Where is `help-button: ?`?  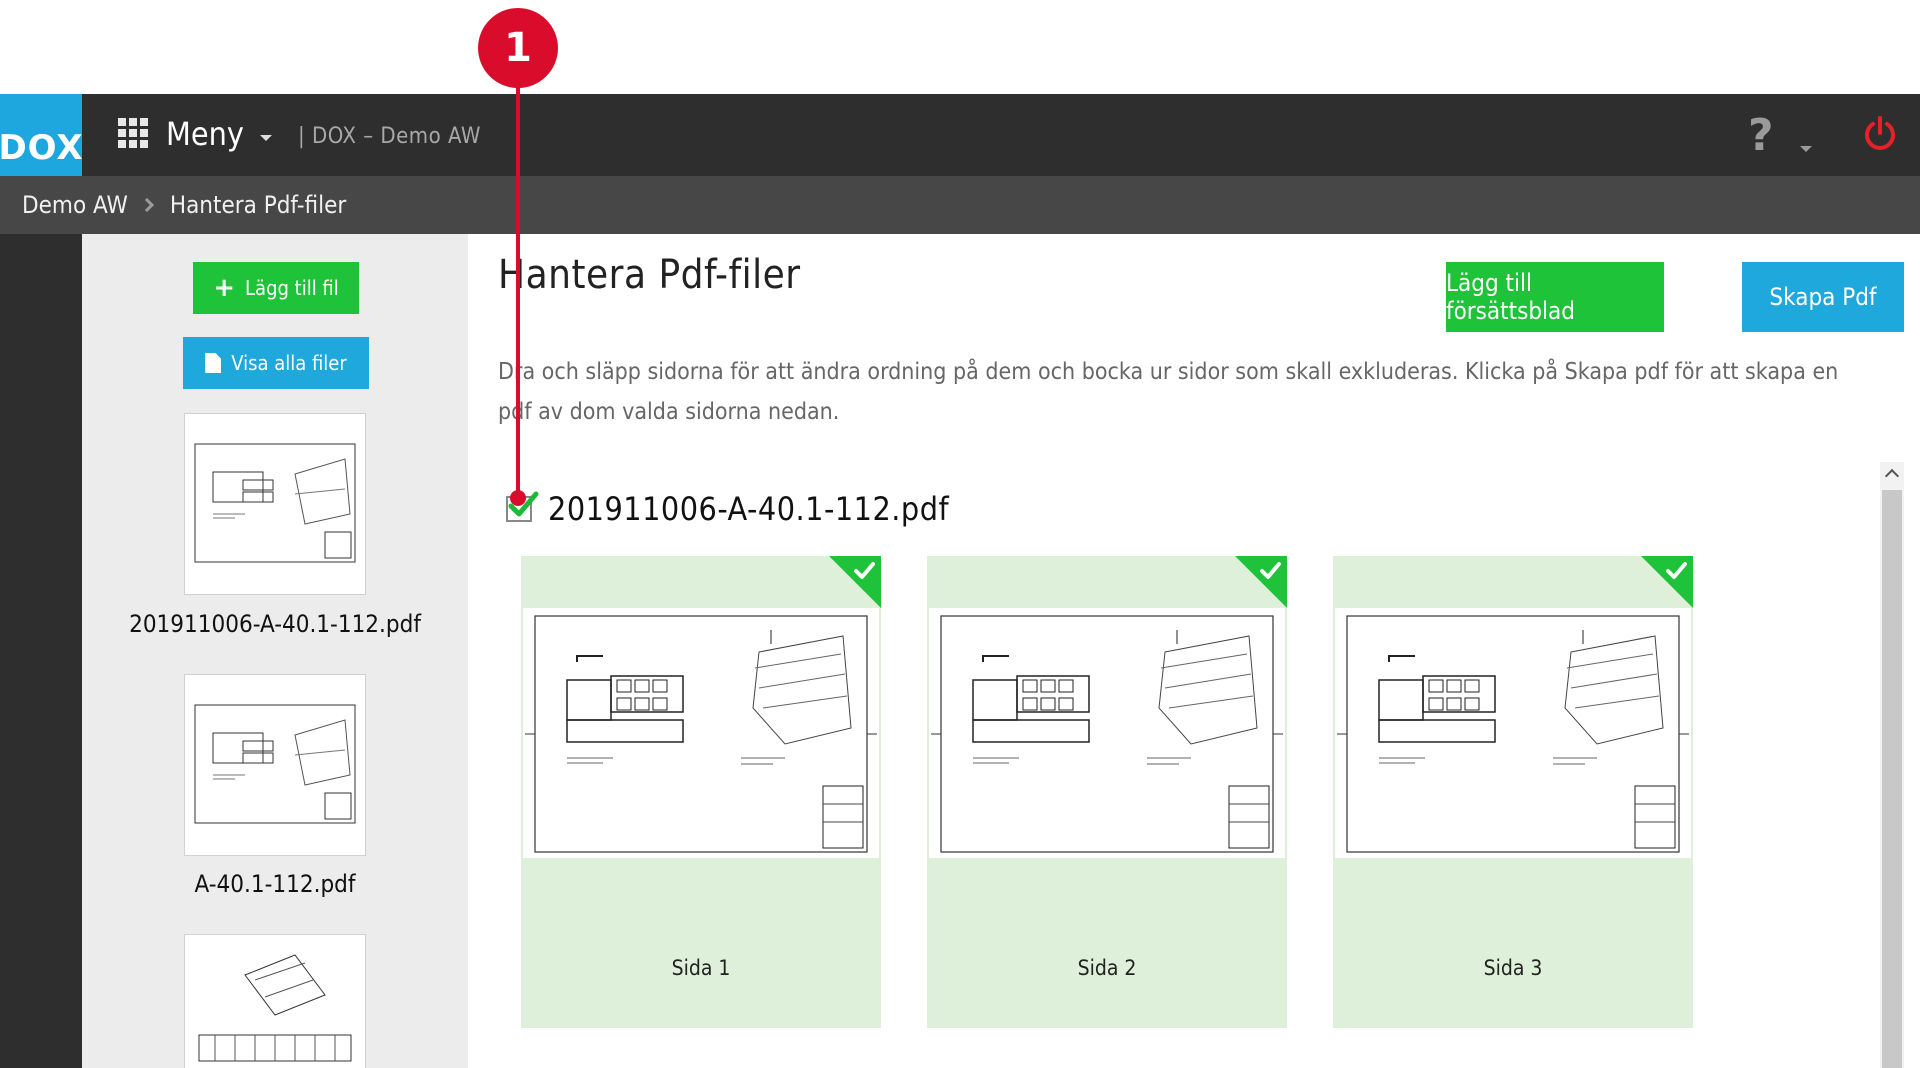 help-button: ? is located at coordinates (1761, 135).